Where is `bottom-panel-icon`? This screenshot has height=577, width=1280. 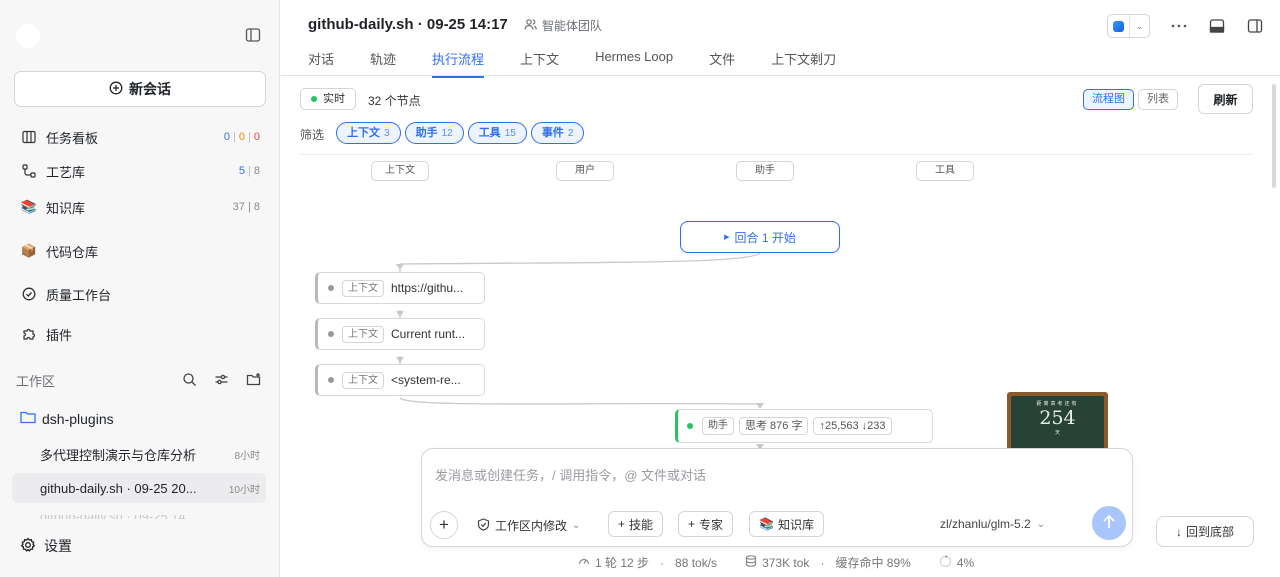 bottom-panel-icon is located at coordinates (1217, 26).